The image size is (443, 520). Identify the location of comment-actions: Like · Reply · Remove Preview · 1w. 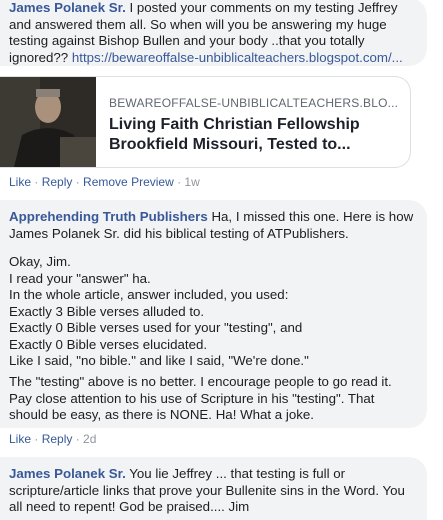
(104, 182).